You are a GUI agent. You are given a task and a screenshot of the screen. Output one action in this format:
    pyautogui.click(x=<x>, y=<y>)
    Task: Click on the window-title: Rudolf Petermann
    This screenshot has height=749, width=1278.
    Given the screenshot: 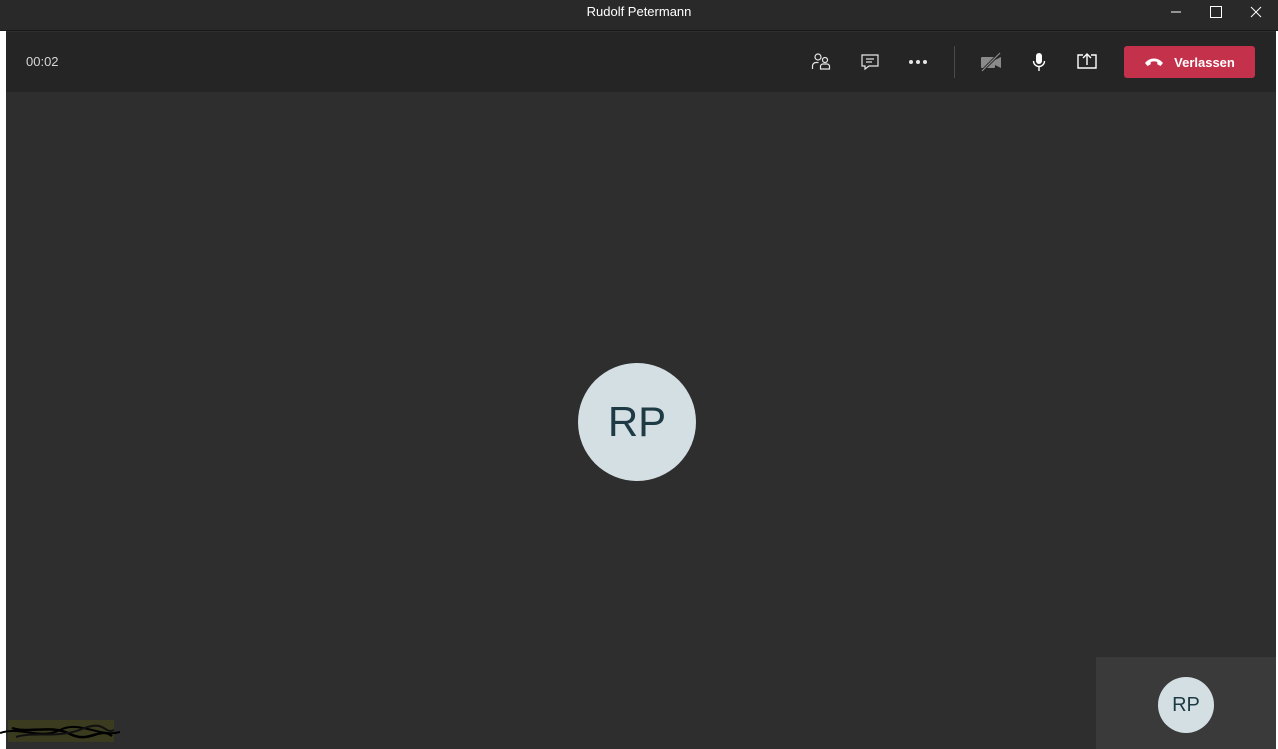 What is the action you would take?
    pyautogui.click(x=639, y=11)
    